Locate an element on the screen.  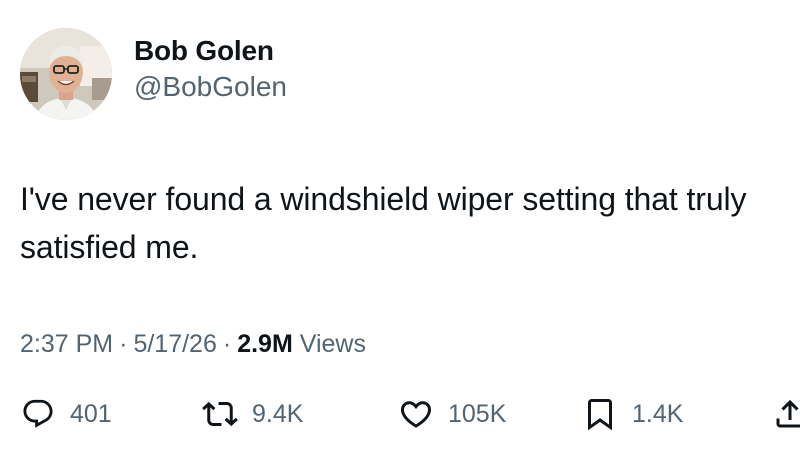
avatar is located at coordinates (66, 74).